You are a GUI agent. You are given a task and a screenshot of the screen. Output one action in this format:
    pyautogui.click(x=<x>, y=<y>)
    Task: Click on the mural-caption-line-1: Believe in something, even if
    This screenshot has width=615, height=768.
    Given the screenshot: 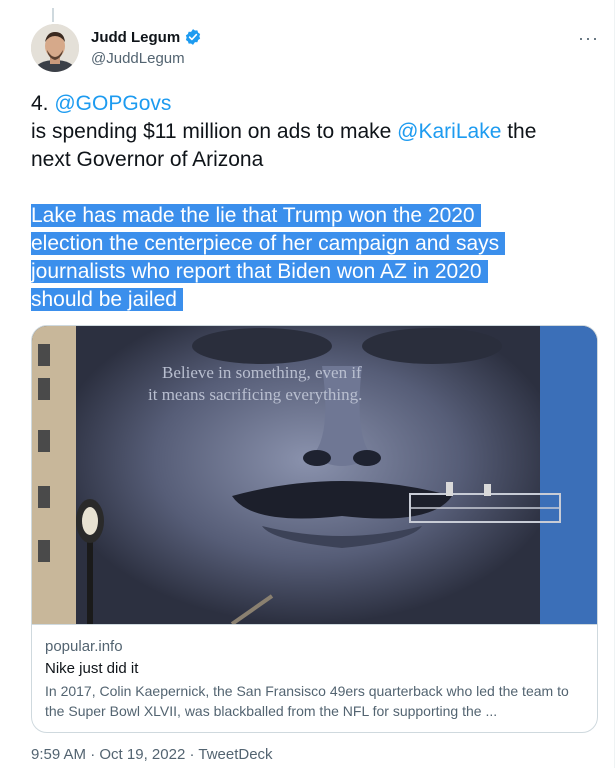 What is the action you would take?
    pyautogui.click(x=262, y=372)
    